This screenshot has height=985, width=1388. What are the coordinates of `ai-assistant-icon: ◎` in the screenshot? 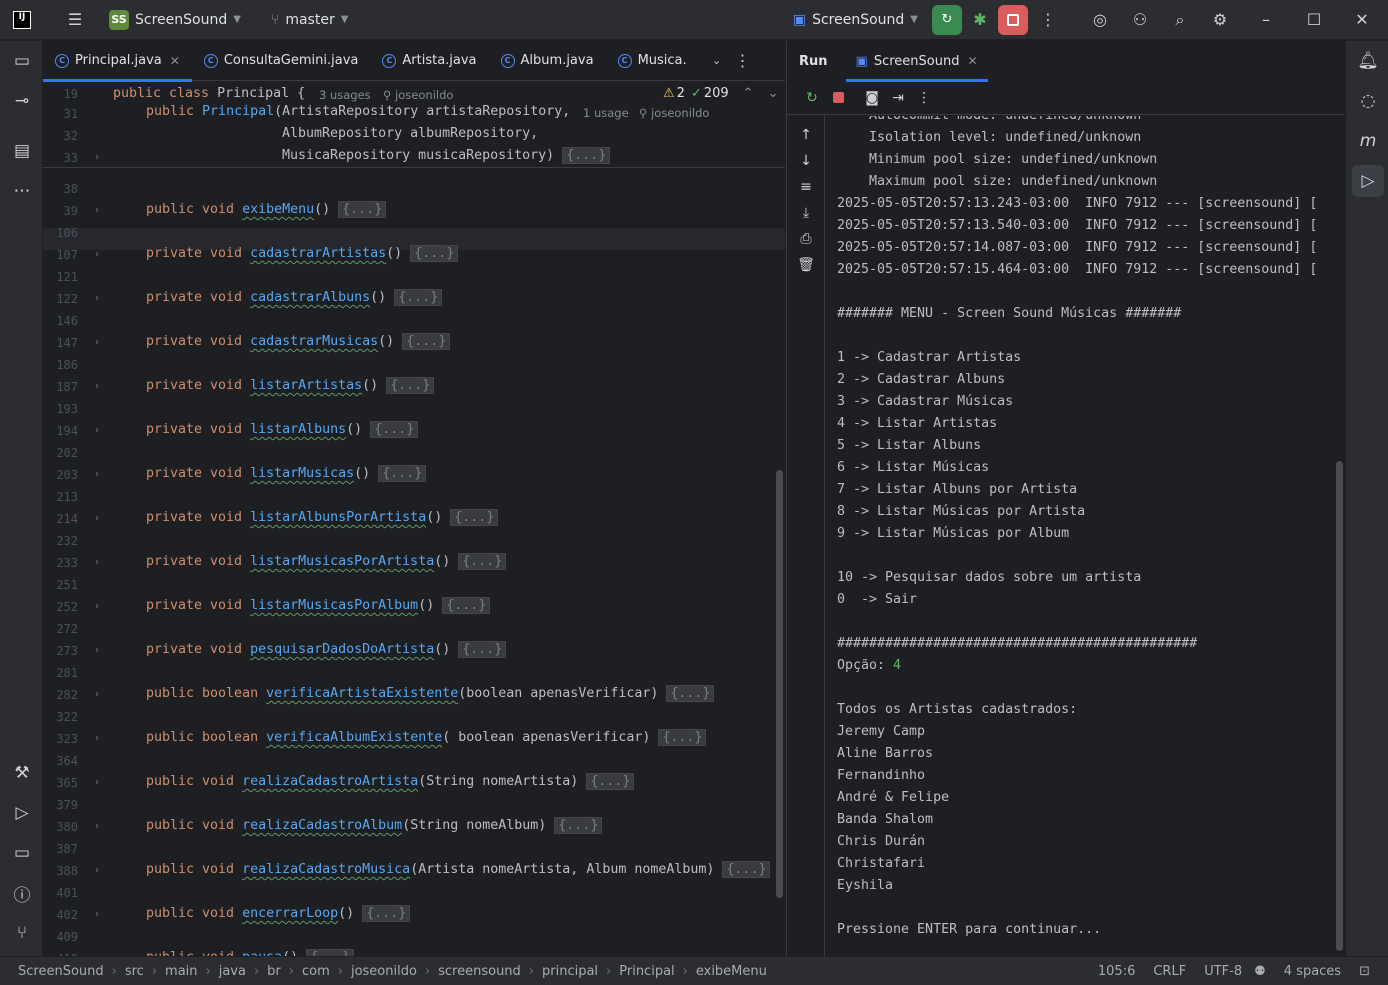 It's located at (1100, 20).